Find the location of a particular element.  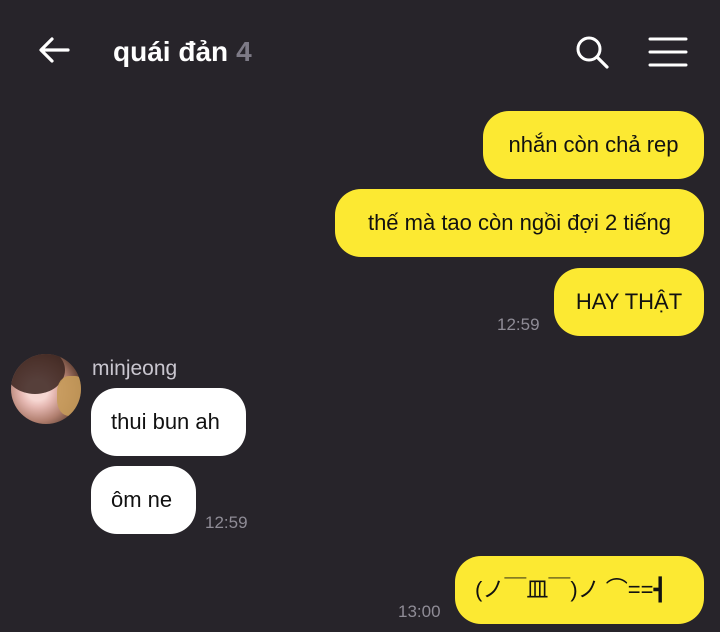

avatar is located at coordinates (46, 389).